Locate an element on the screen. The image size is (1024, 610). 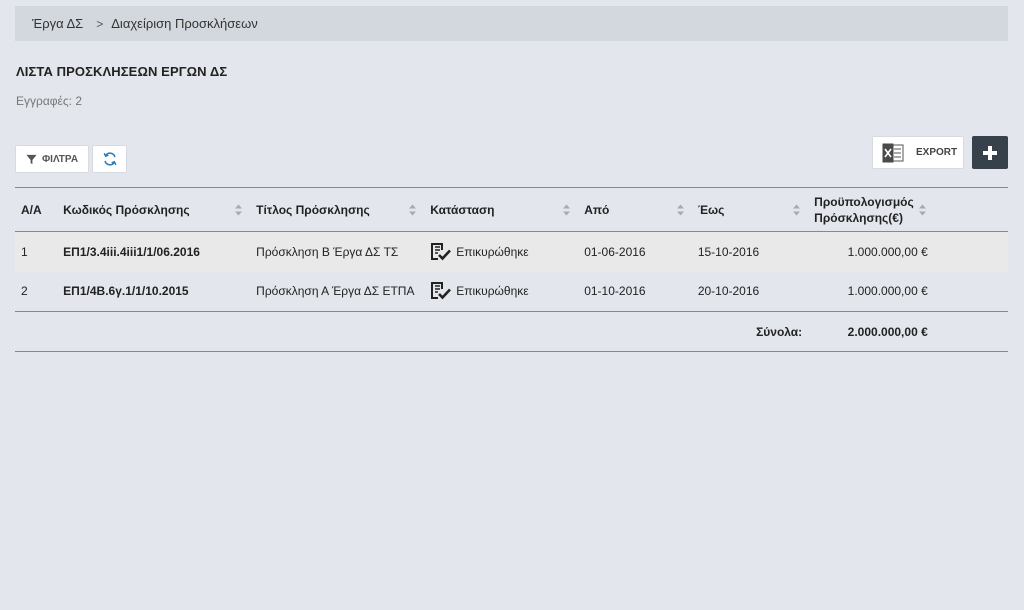
filter-button-label: ΦΙΛΤΡΑ is located at coordinates (60, 159).